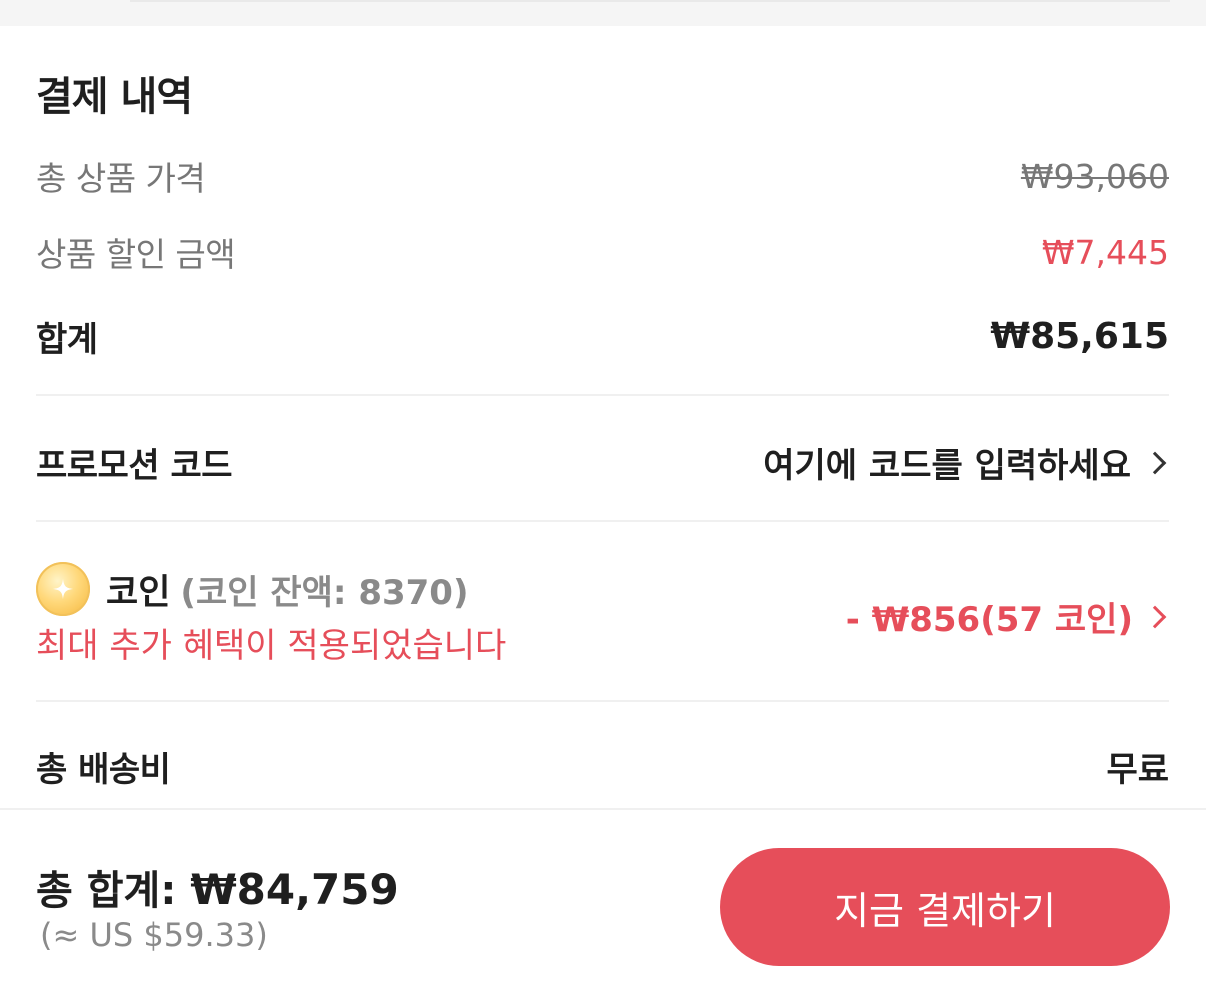  I want to click on coin-label: 코인, so click(138, 592).